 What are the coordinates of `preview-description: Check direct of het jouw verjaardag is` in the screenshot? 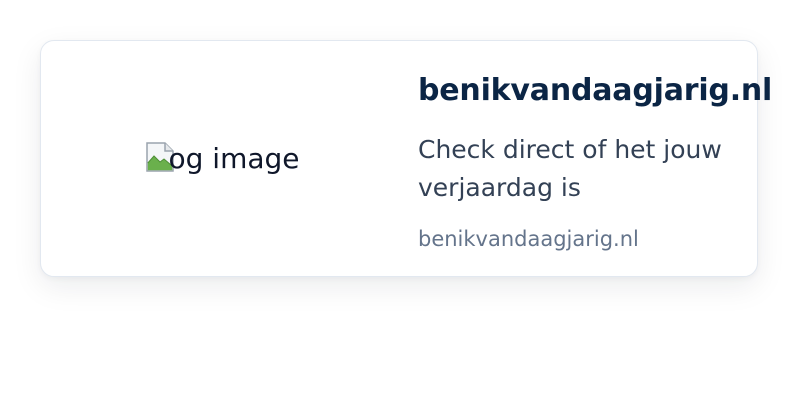 It's located at (570, 168).